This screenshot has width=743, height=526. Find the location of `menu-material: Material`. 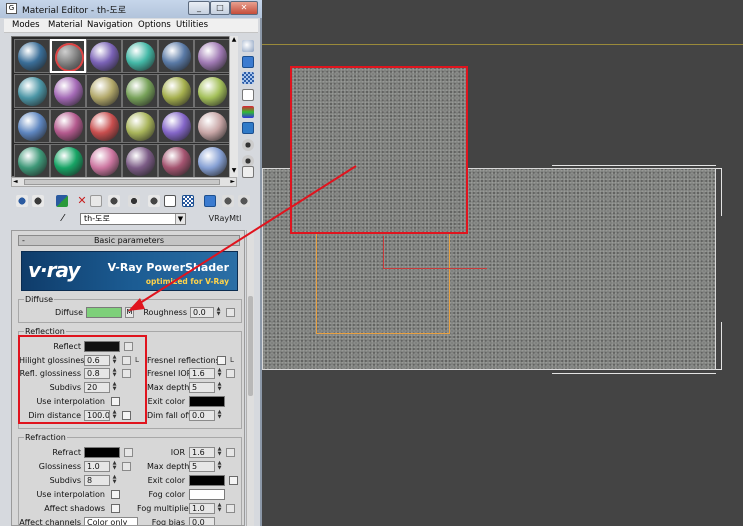

menu-material: Material is located at coordinates (65, 25).